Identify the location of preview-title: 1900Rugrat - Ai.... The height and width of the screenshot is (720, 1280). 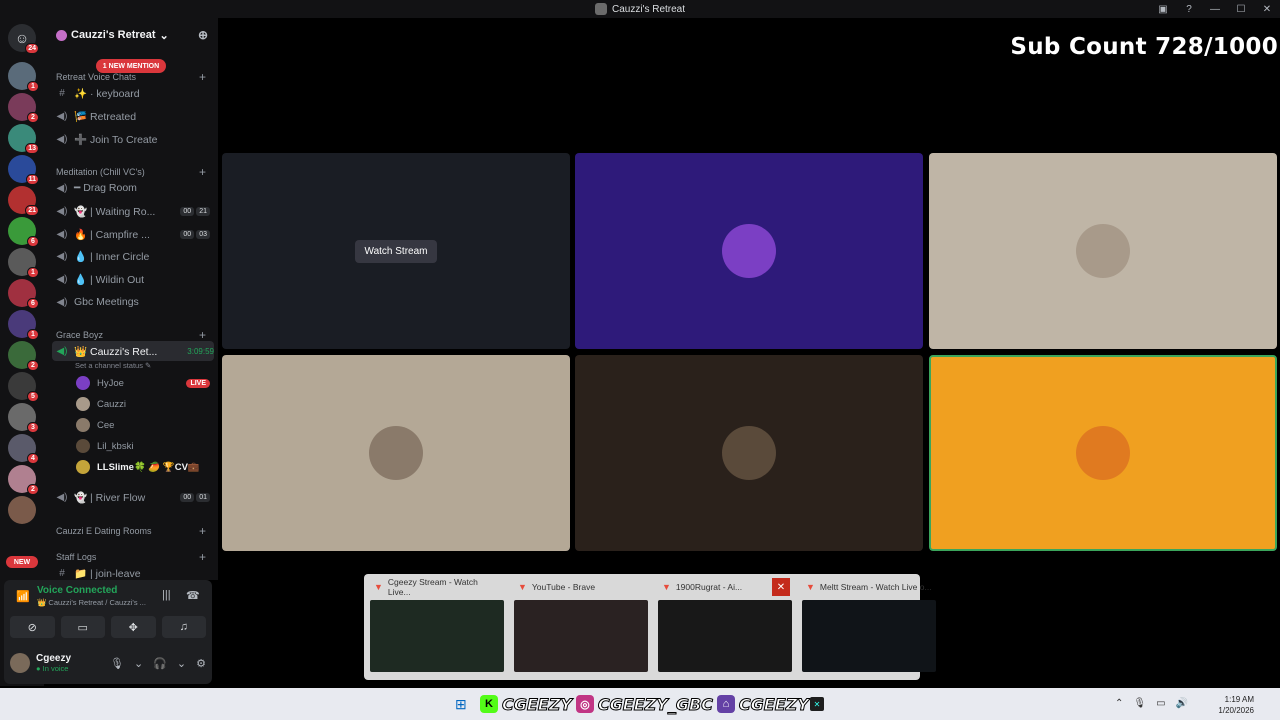
(709, 587).